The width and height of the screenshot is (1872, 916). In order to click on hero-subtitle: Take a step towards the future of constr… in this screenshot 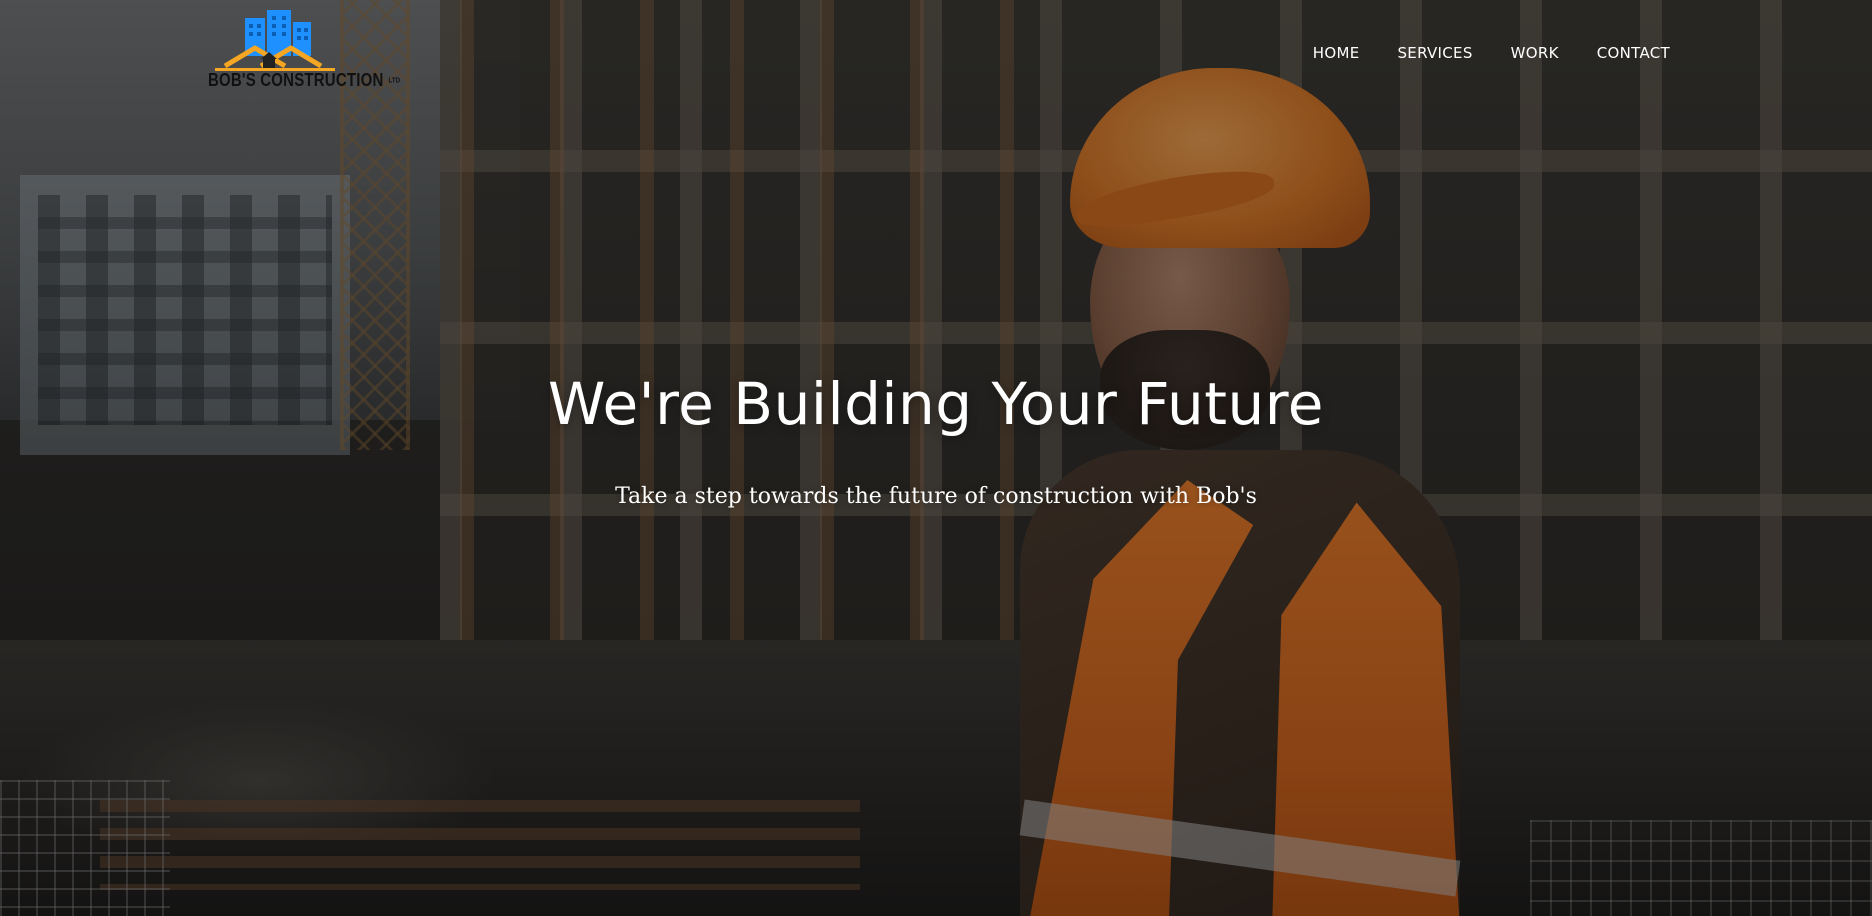, I will do `click(936, 496)`.